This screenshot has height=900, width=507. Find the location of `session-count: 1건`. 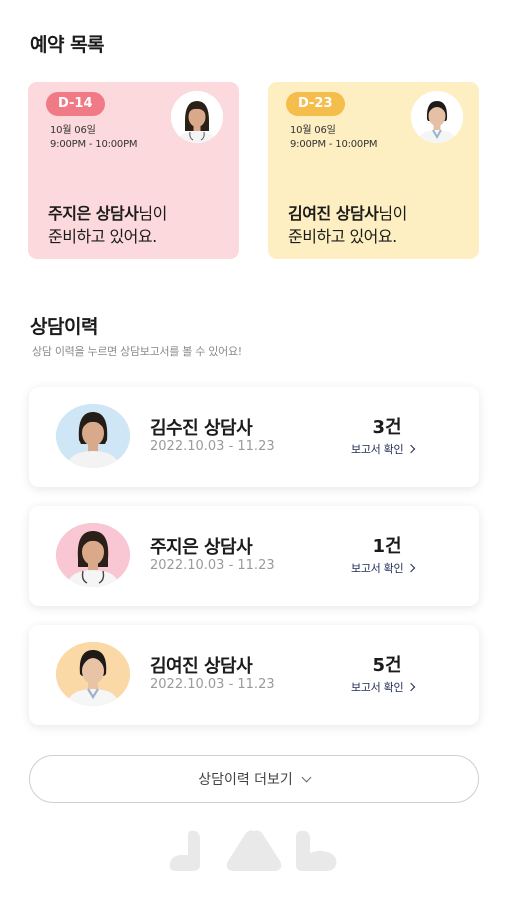

session-count: 1건 is located at coordinates (387, 546).